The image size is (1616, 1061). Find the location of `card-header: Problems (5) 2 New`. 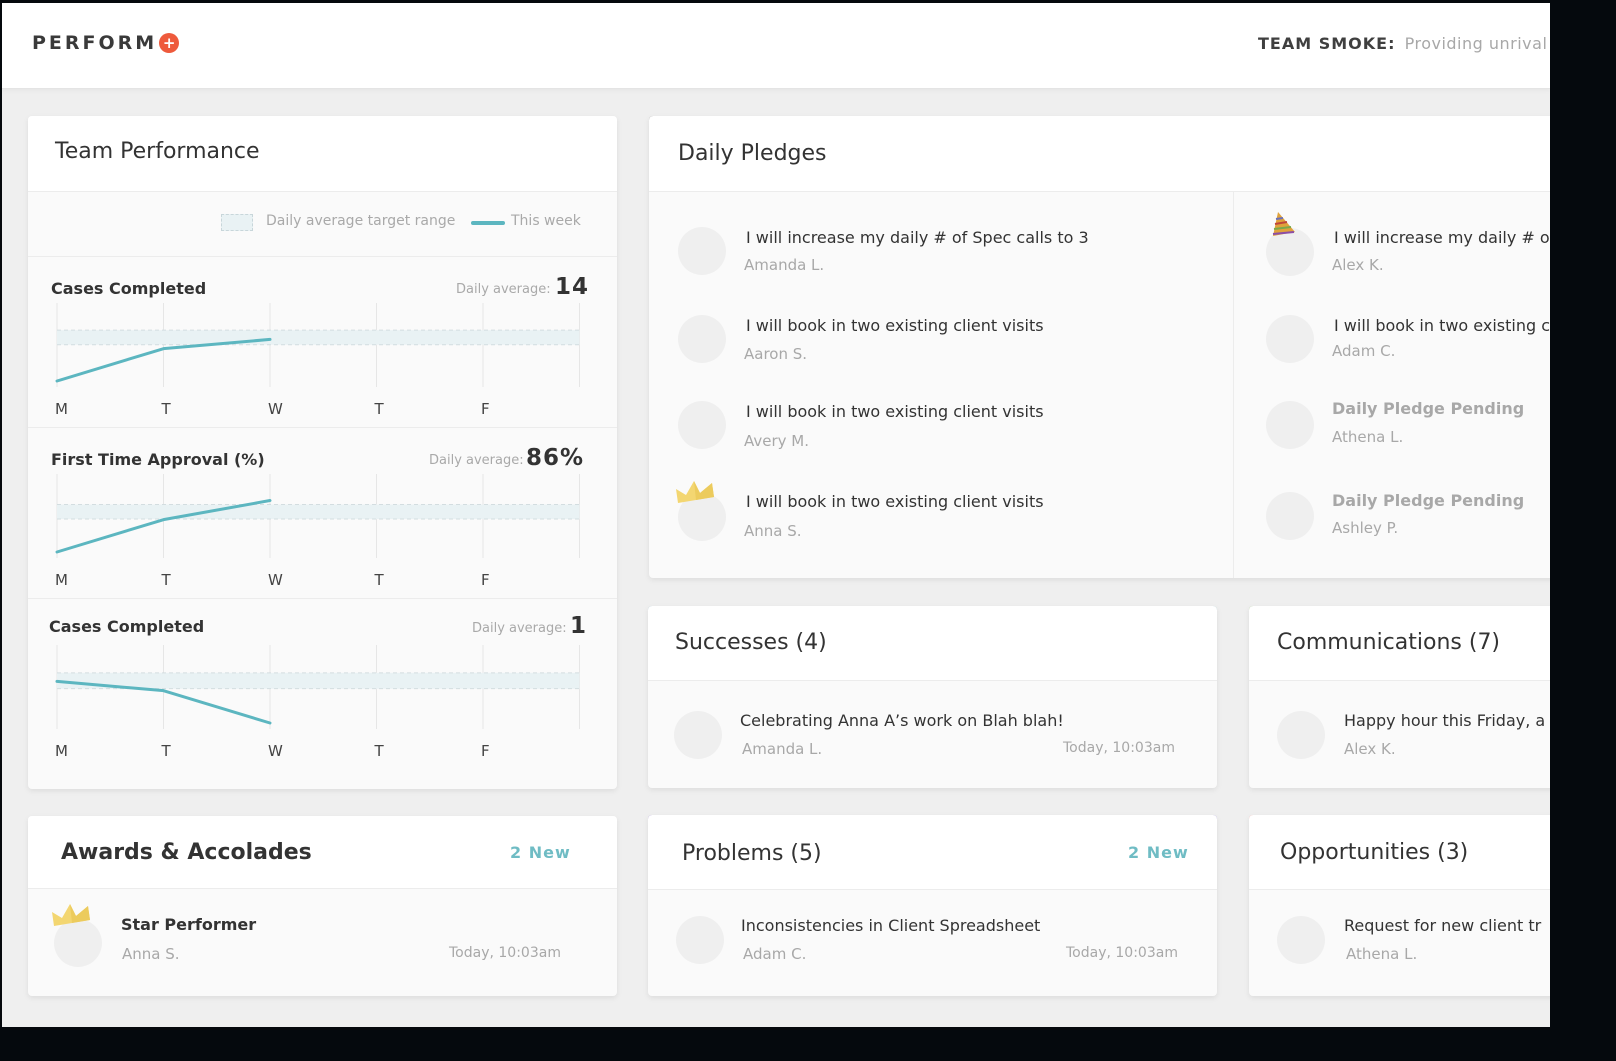

card-header: Problems (5) 2 New is located at coordinates (932, 852).